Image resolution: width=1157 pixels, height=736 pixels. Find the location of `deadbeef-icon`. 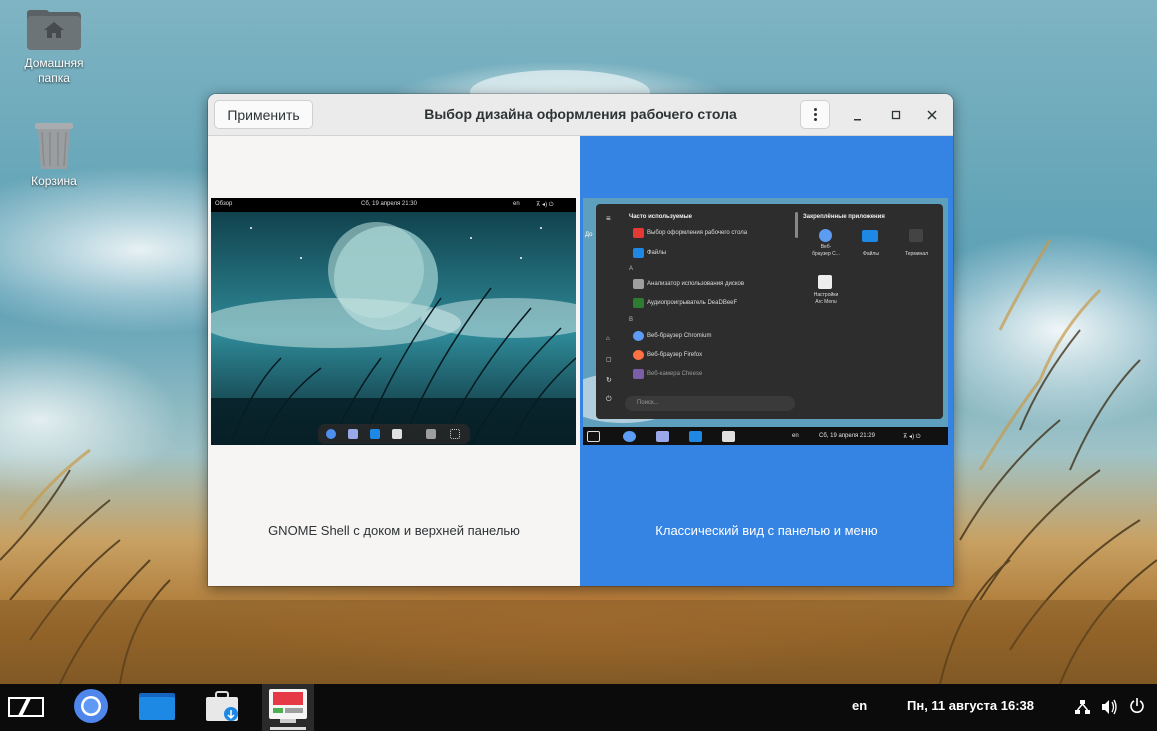

deadbeef-icon is located at coordinates (638, 303).